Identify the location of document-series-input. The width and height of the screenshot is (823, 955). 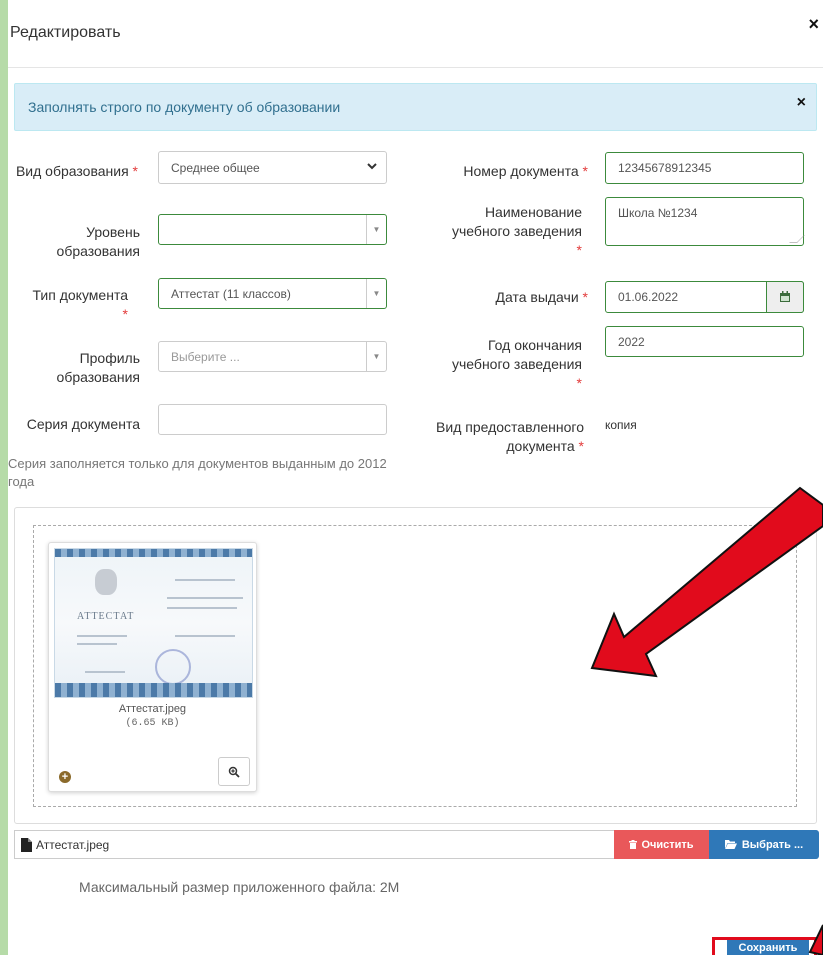
(272, 419).